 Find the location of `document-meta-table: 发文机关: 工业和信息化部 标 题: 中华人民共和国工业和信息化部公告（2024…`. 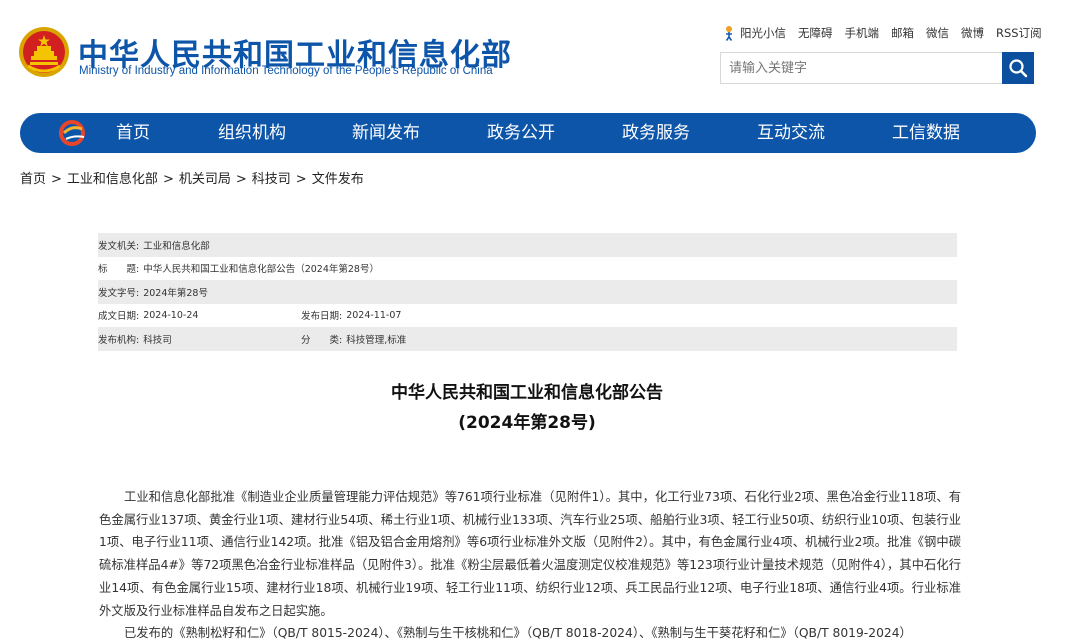

document-meta-table: 发文机关: 工业和信息化部 标 题: 中华人民共和国工业和信息化部公告（2024… is located at coordinates (527, 292).